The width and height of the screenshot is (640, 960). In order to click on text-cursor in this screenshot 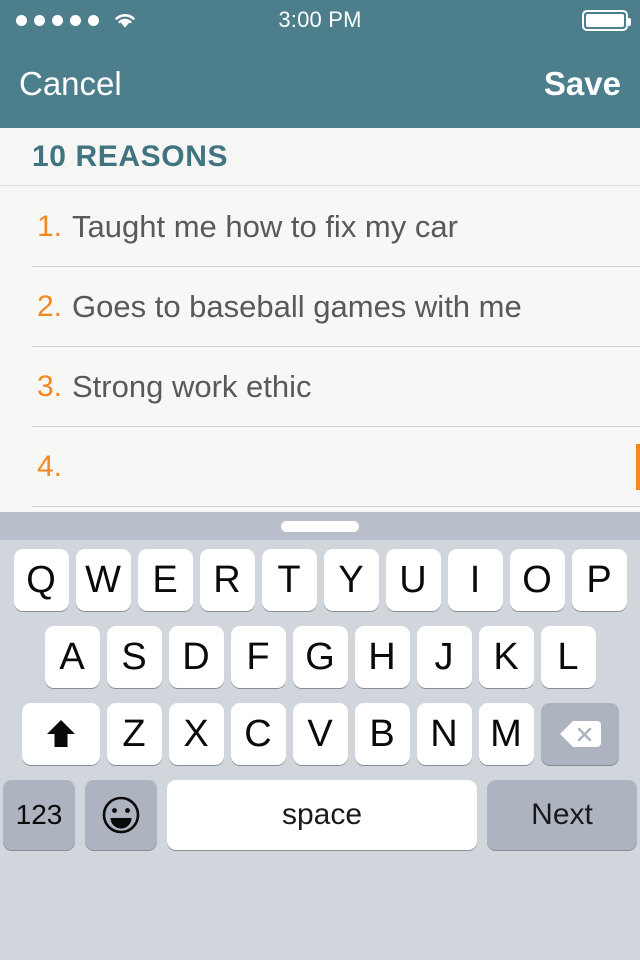, I will do `click(638, 467)`.